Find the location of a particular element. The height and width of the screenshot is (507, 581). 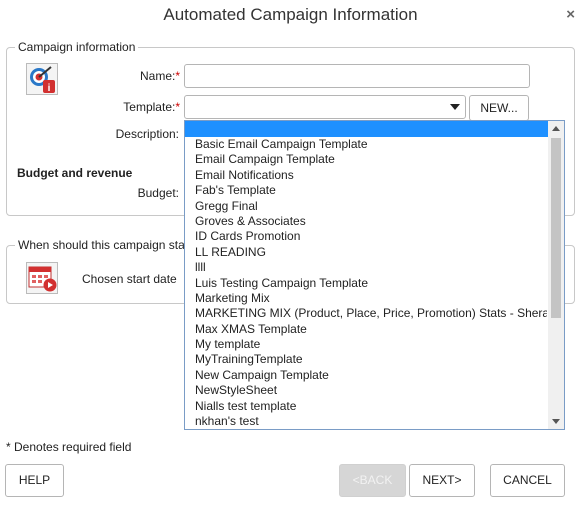

next-button: NEXT> is located at coordinates (442, 480).